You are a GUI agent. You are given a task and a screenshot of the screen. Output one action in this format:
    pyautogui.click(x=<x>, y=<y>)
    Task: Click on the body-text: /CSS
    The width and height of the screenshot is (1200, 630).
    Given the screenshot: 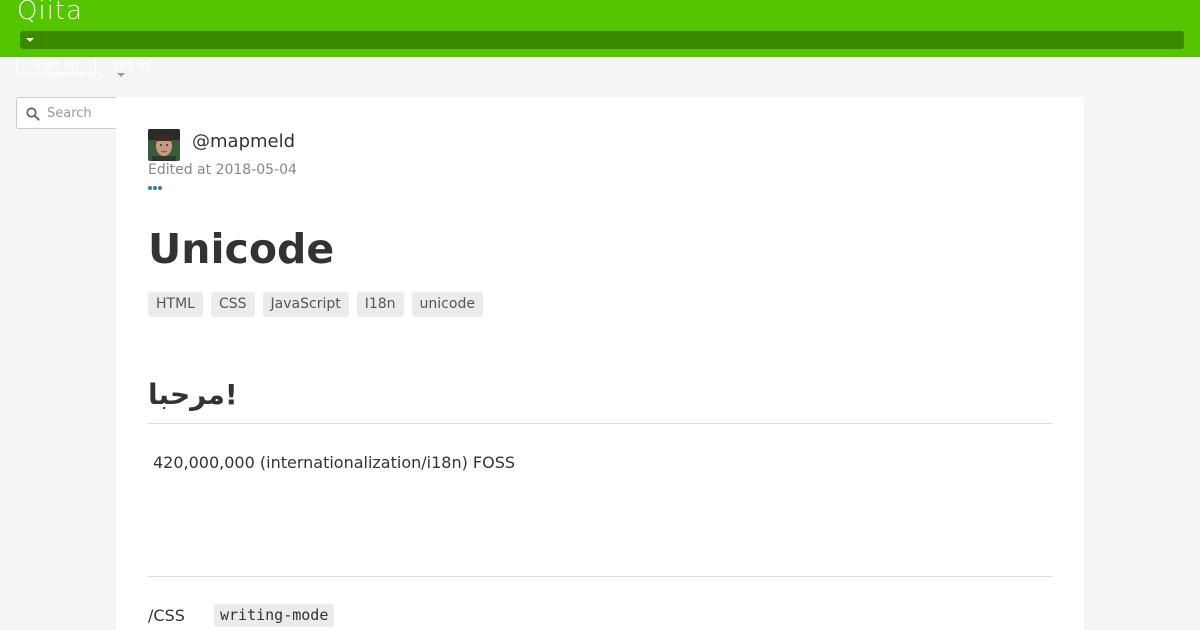 What is the action you would take?
    pyautogui.click(x=166, y=615)
    